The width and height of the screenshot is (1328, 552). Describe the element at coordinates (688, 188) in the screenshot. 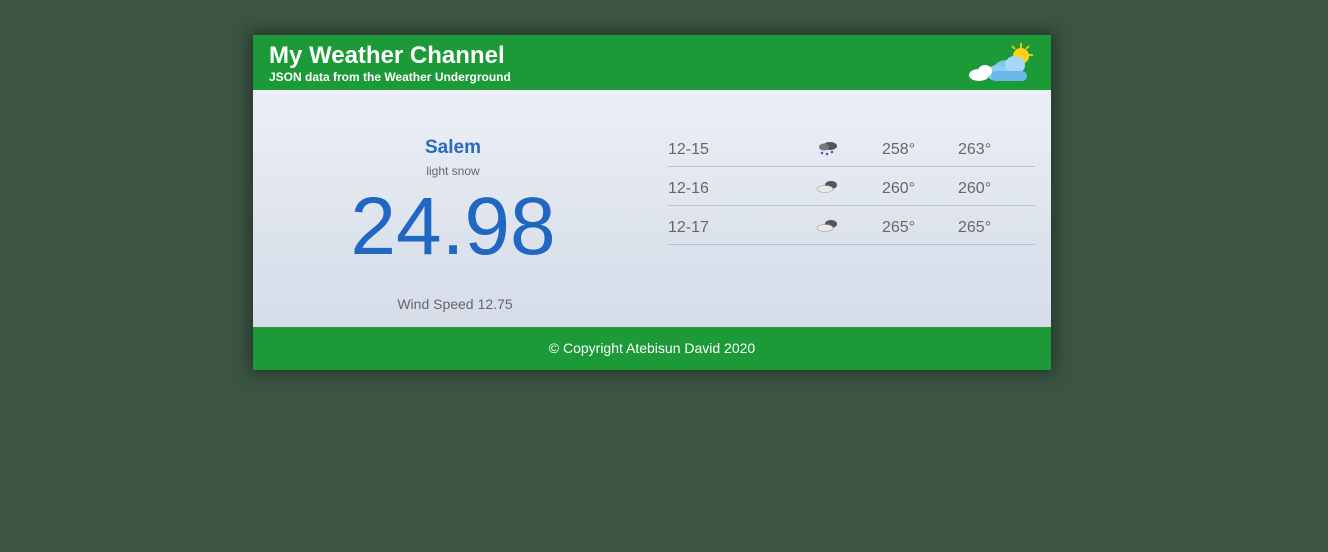

I see `forecast-date: 12-16` at that location.